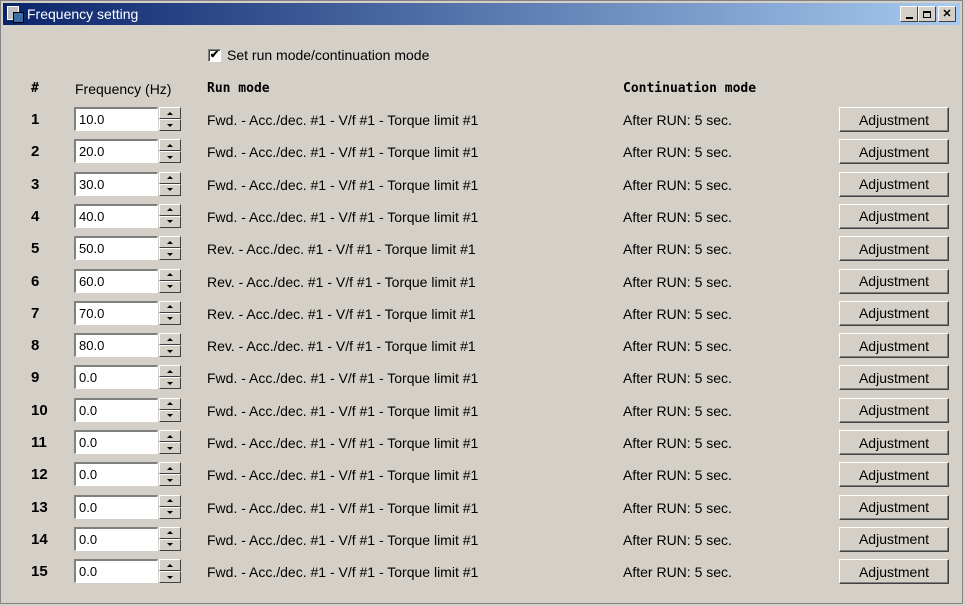  What do you see at coordinates (947, 14) in the screenshot?
I see `close-button: ✕` at bounding box center [947, 14].